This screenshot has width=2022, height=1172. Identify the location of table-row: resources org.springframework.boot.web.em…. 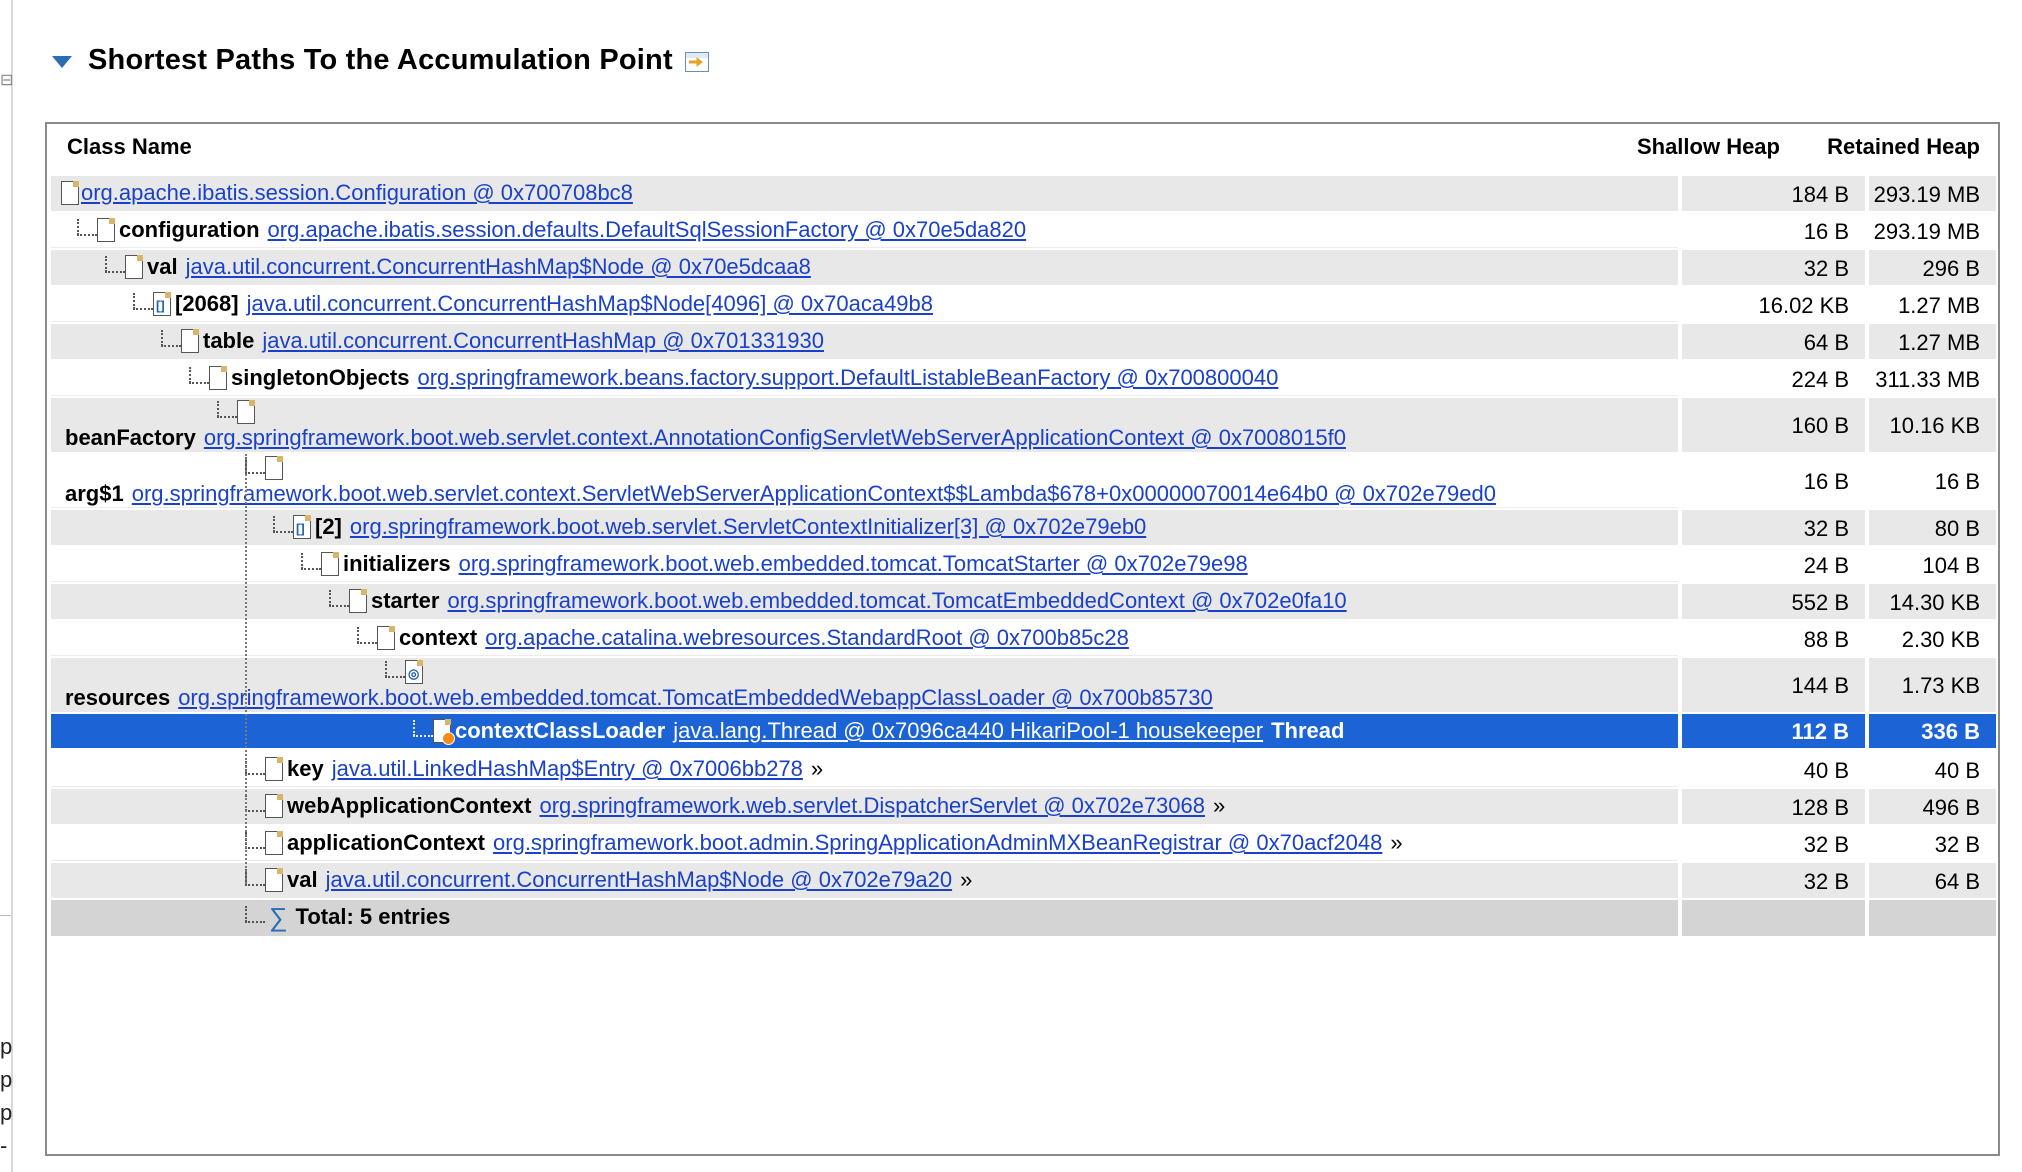
(1023, 685).